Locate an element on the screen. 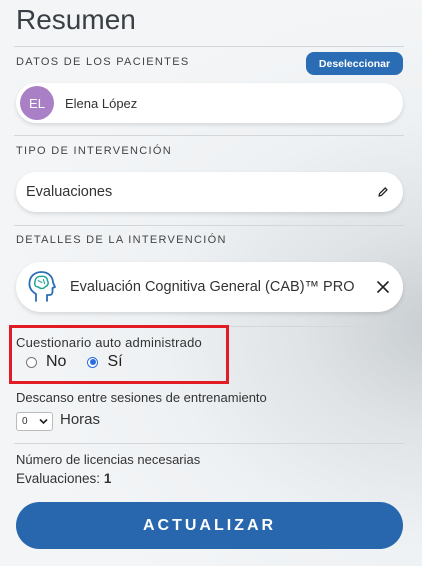  licenses-label: Número de licencias necesarias is located at coordinates (108, 459).